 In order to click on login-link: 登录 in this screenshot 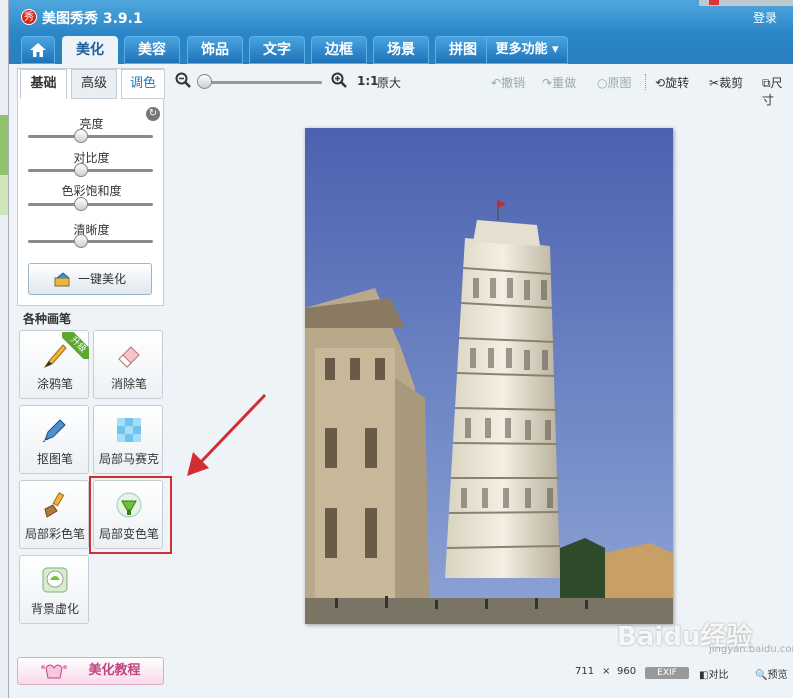, I will do `click(765, 17)`.